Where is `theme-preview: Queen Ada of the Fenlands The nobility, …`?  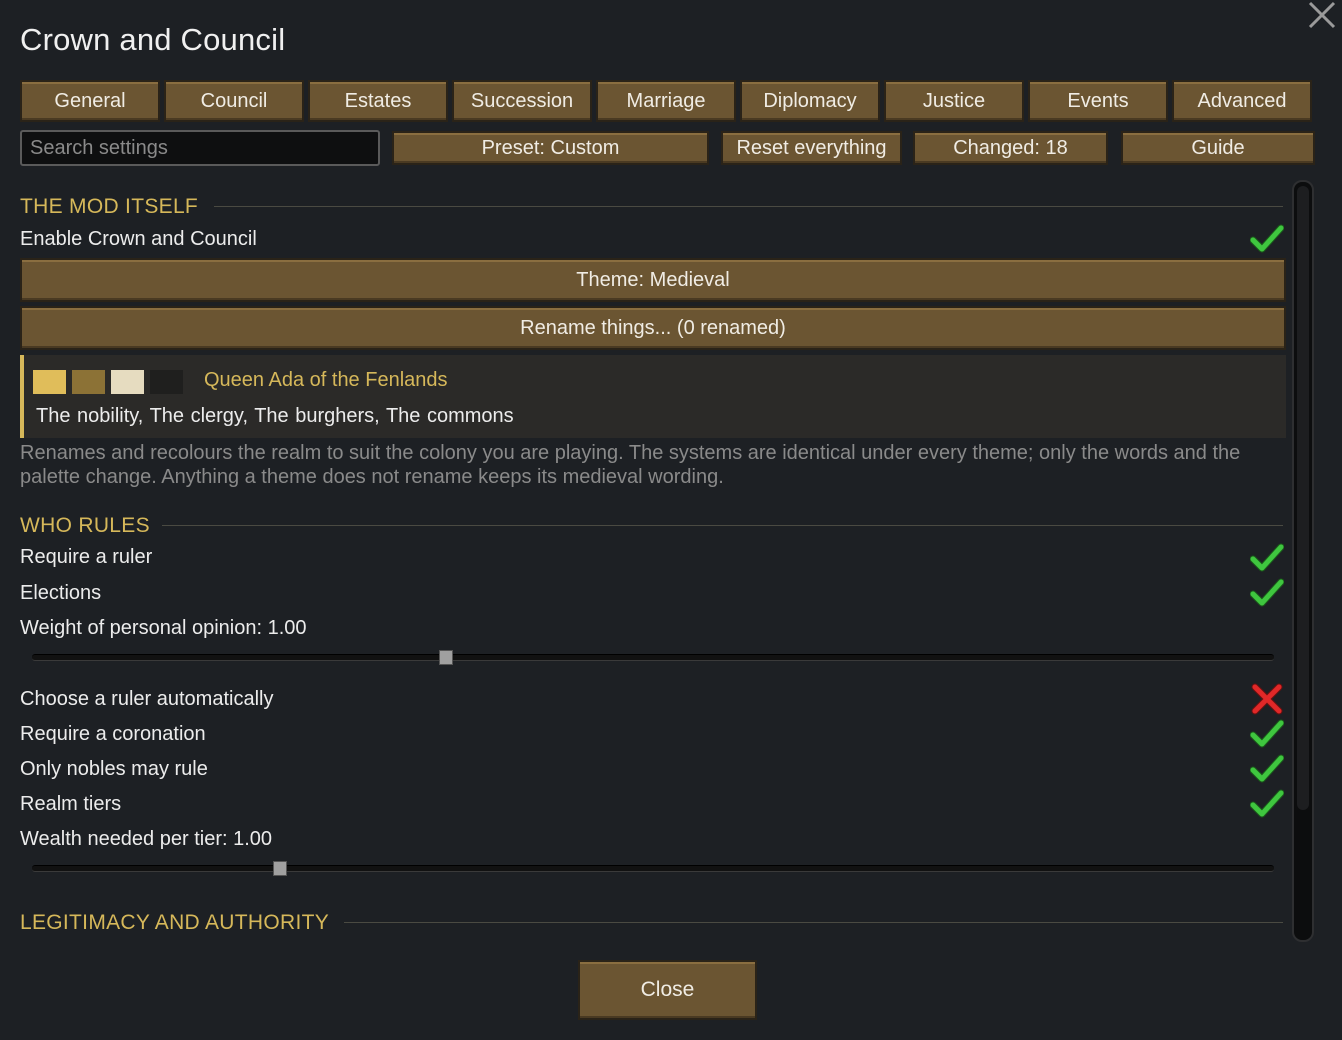
theme-preview: Queen Ada of the Fenlands The nobility, … is located at coordinates (653, 396).